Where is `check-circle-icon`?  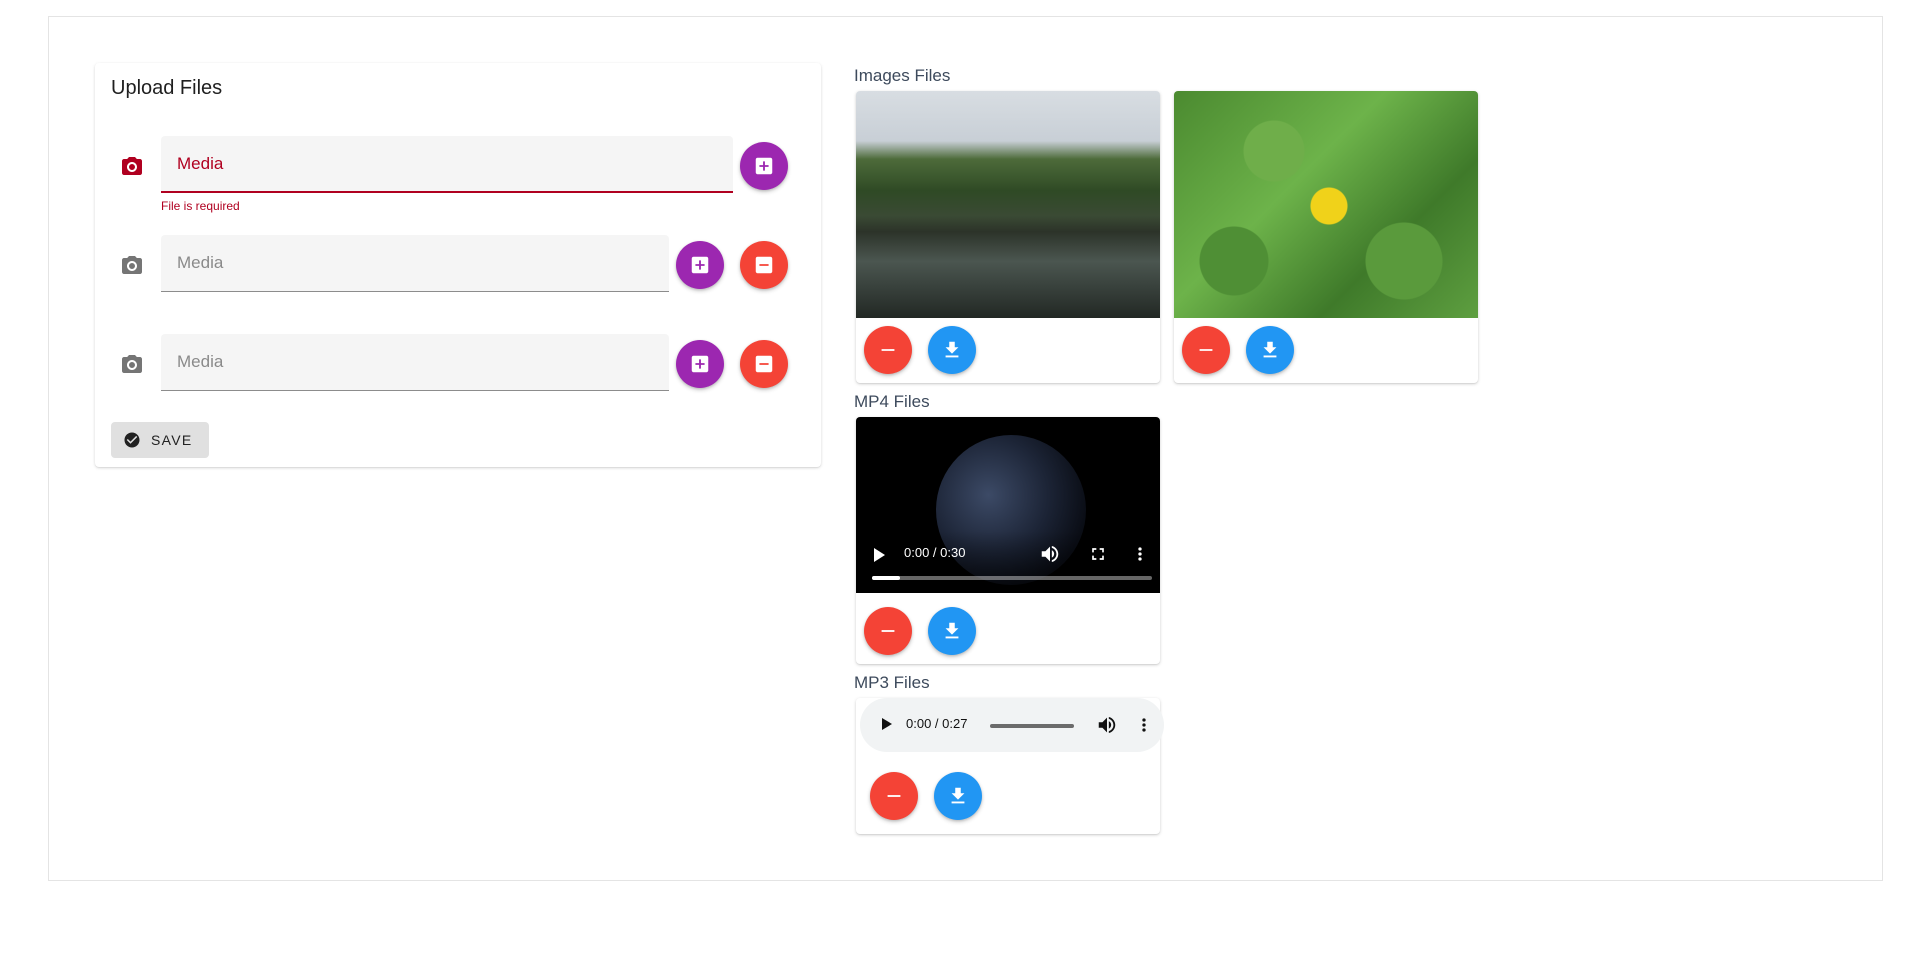
check-circle-icon is located at coordinates (132, 440).